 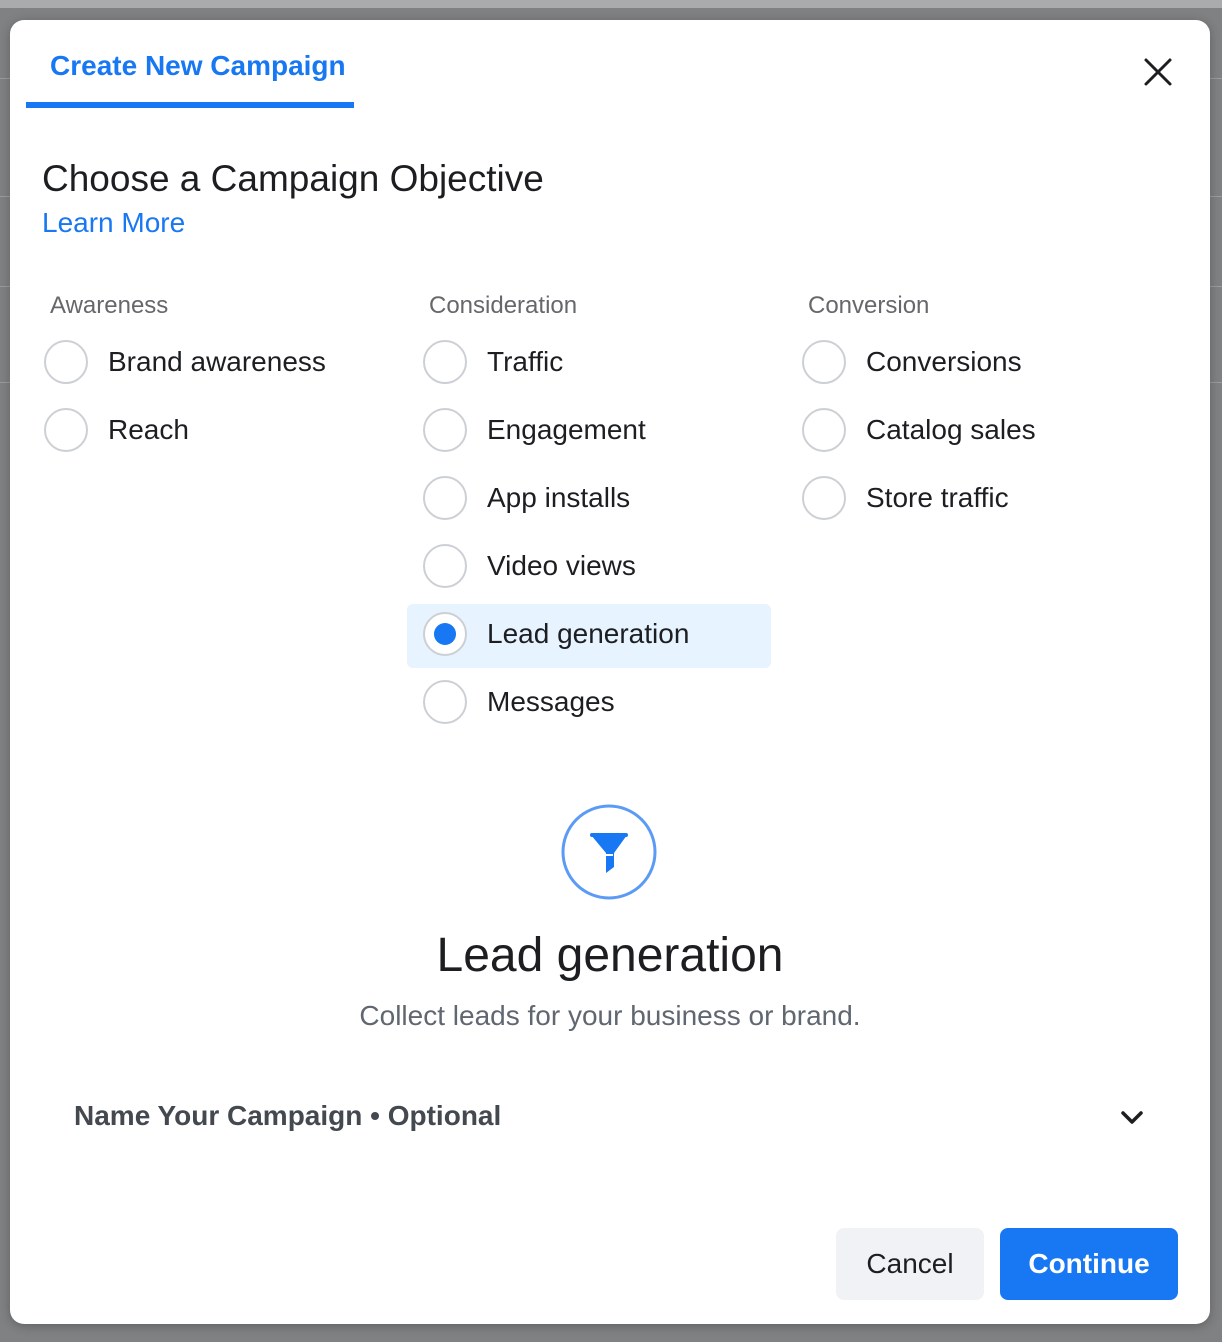 What do you see at coordinates (210, 432) in the screenshot?
I see `objective-option-reach: Reach` at bounding box center [210, 432].